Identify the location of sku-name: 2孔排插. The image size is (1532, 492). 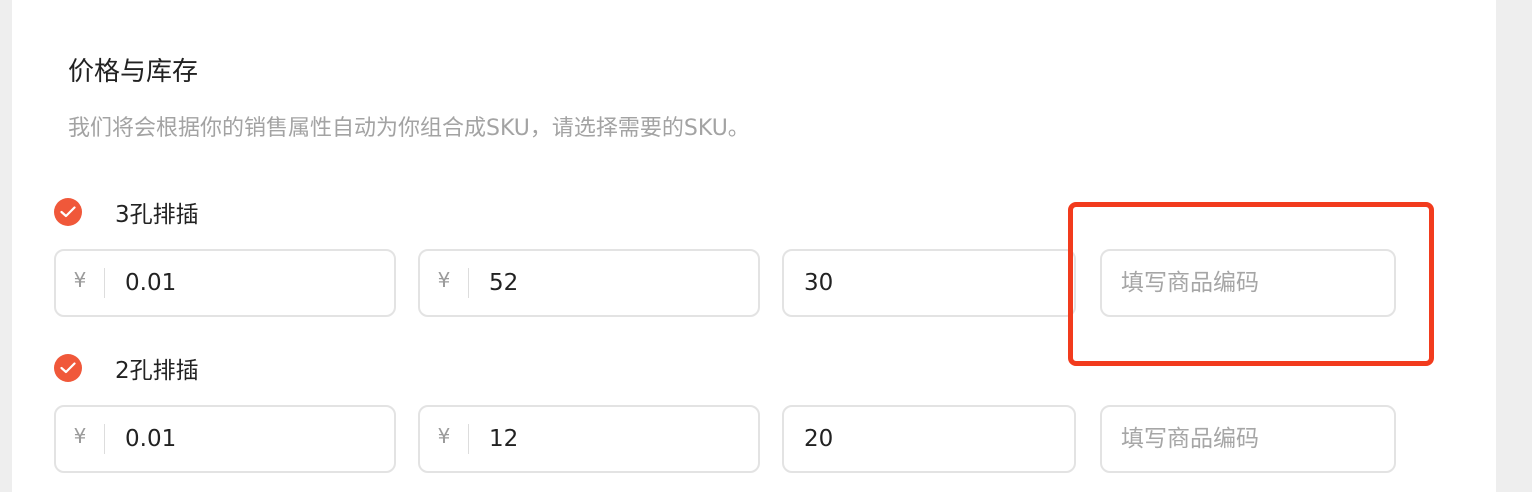
(157, 371).